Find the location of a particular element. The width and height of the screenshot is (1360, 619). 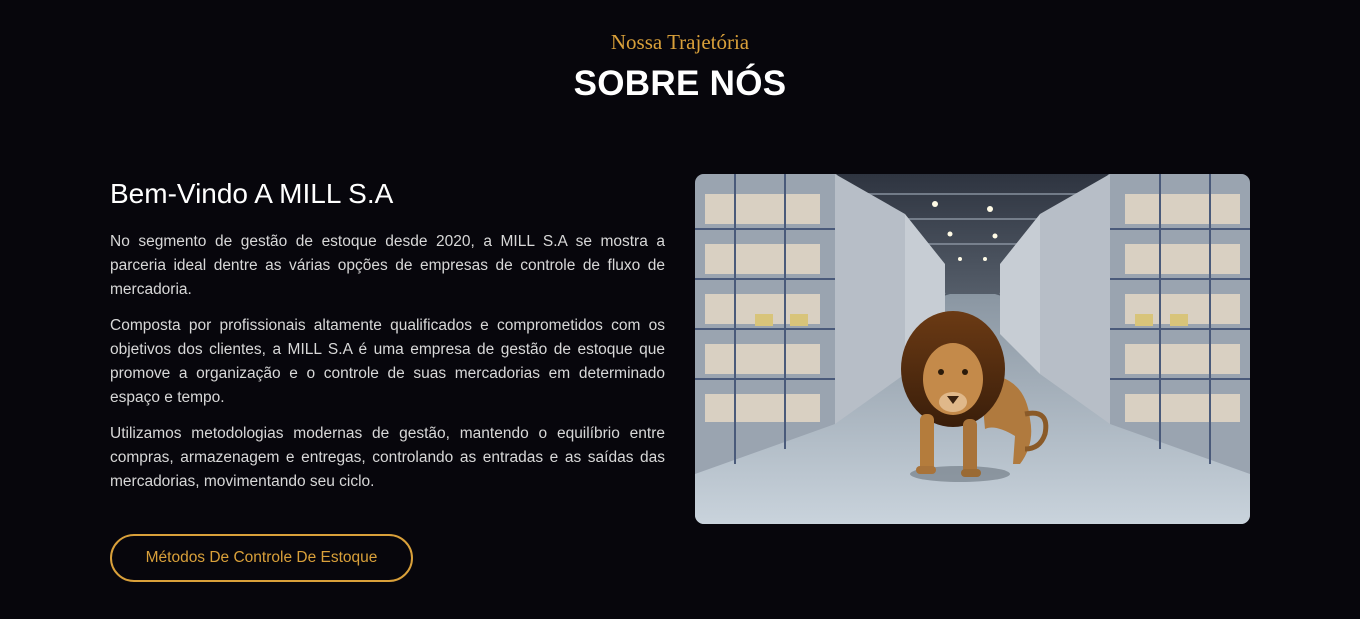

section-title: SOBRE NÓS is located at coordinates (680, 83).